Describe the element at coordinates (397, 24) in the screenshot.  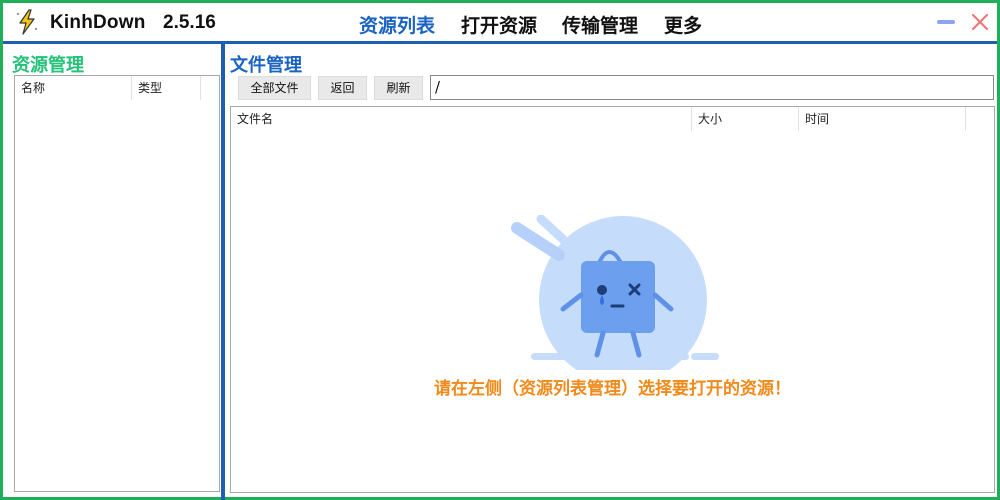
I see `nav-resource-list: 资源列表` at that location.